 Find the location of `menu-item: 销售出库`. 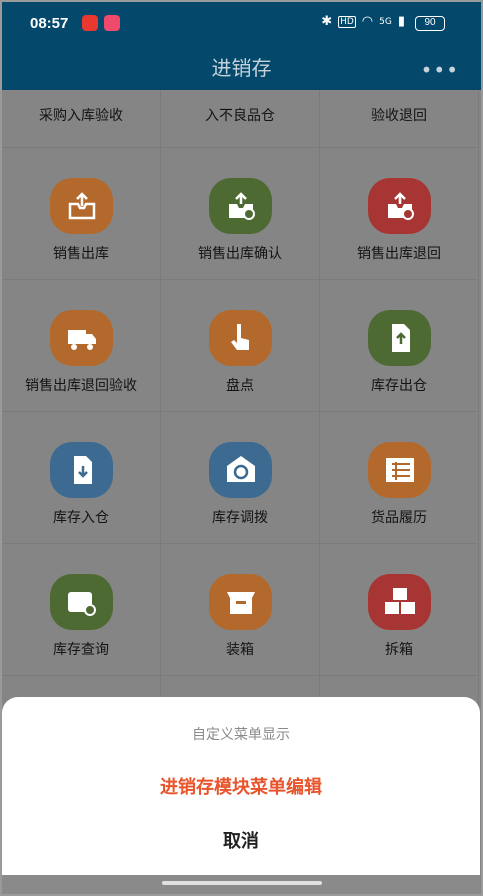

menu-item: 销售出库 is located at coordinates (81, 214).